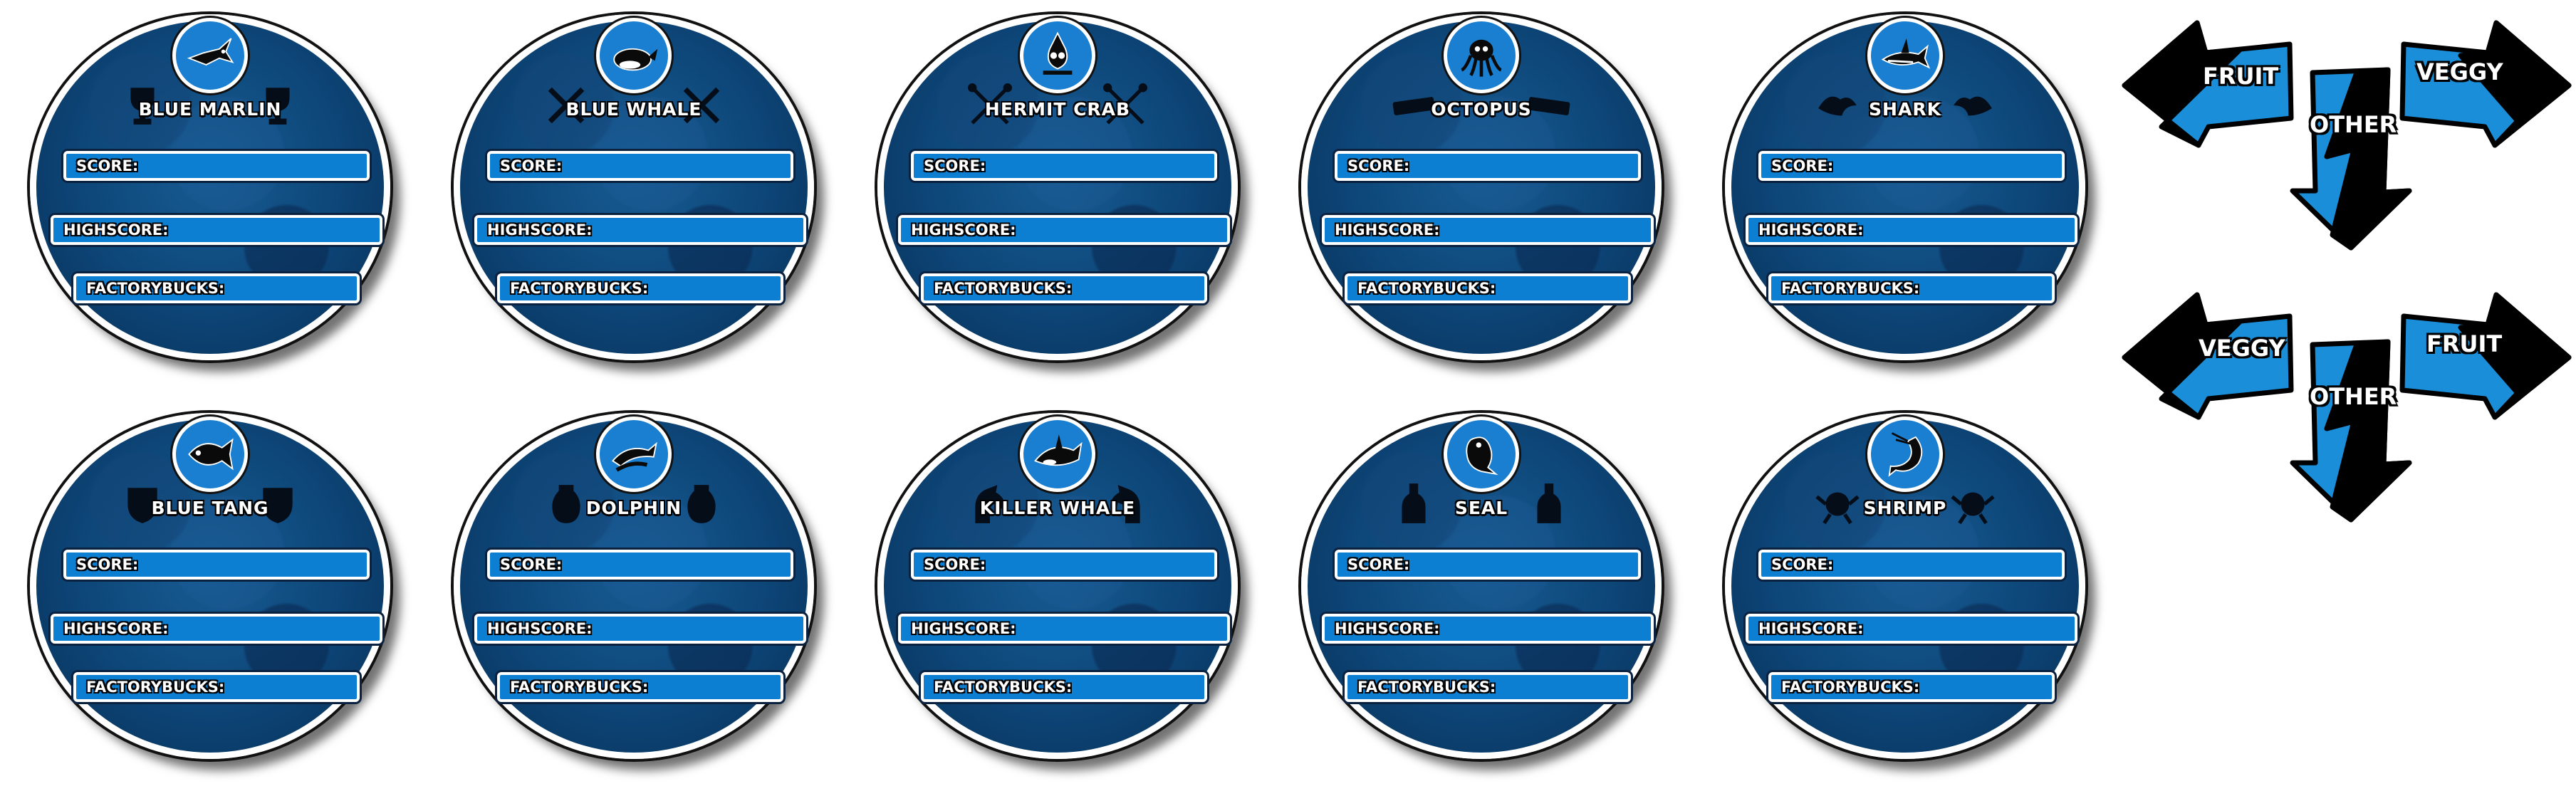 This screenshot has width=2576, height=796. I want to click on arrow-left-label: FRUIT, so click(2240, 76).